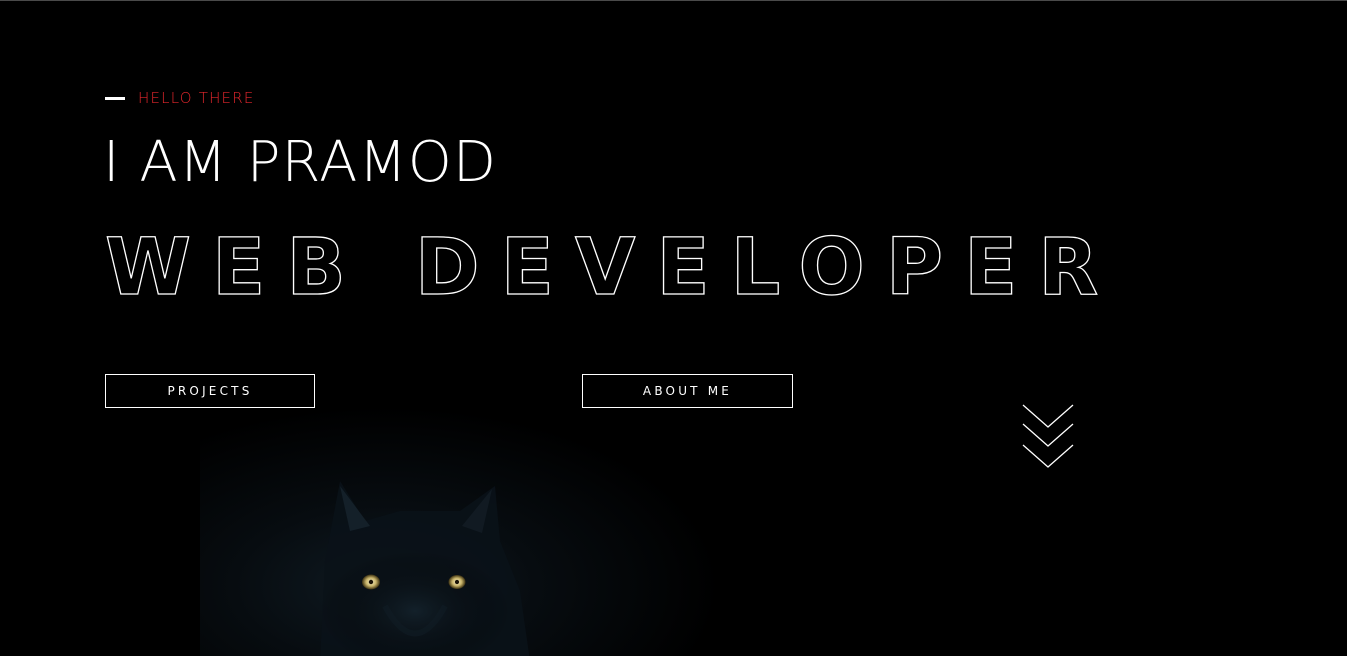  I want to click on greeting: HELLO THERE, so click(180, 98).